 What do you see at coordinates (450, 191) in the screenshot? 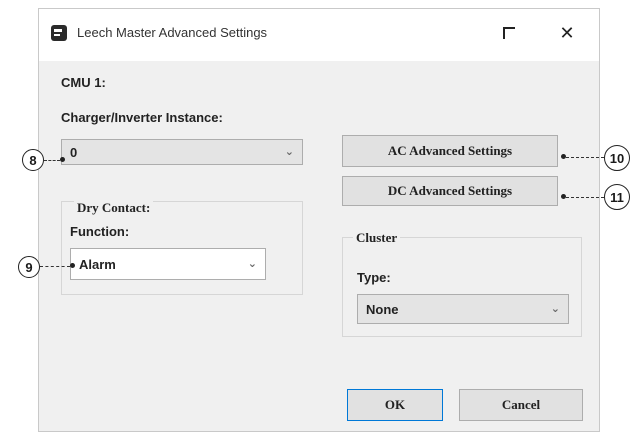
I see `dc-advanced-settings-button: DC Advanced Settings` at bounding box center [450, 191].